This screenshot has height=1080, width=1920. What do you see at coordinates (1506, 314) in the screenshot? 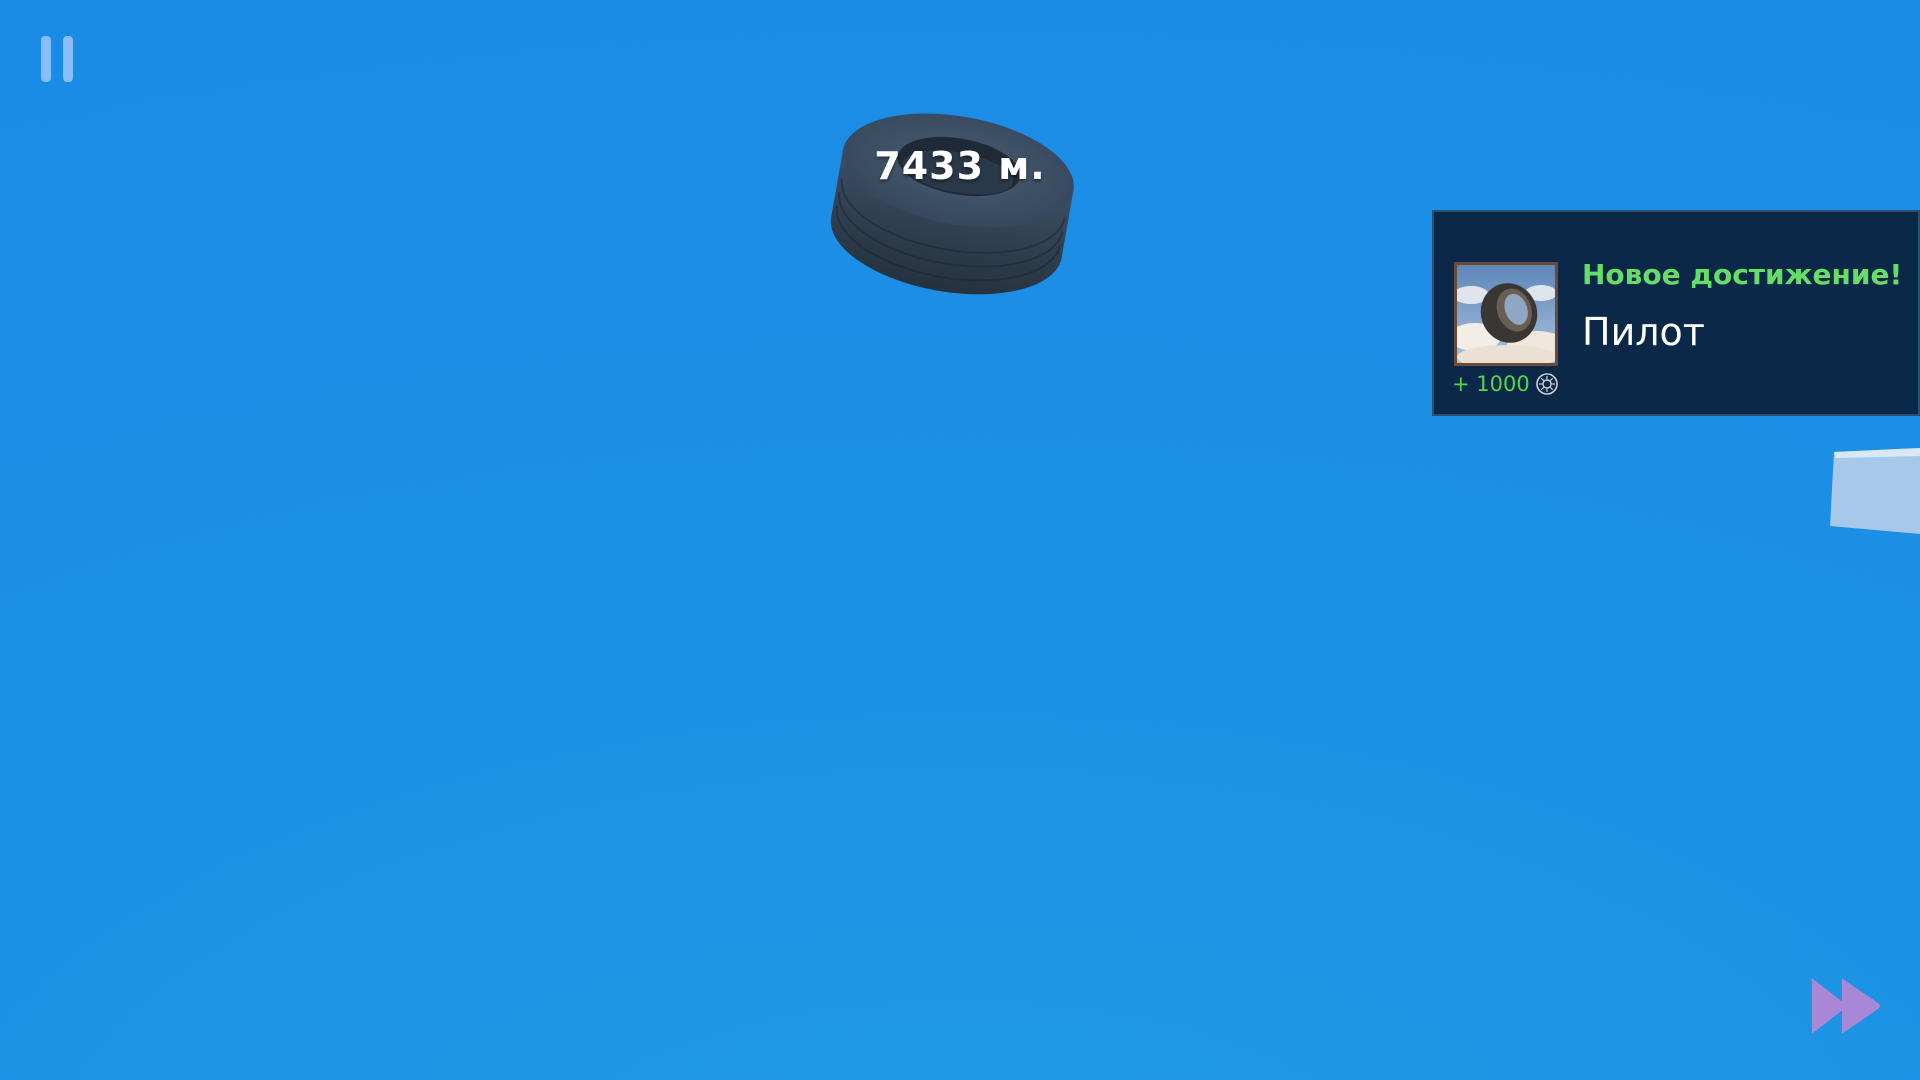
I see `flying-tire-image` at bounding box center [1506, 314].